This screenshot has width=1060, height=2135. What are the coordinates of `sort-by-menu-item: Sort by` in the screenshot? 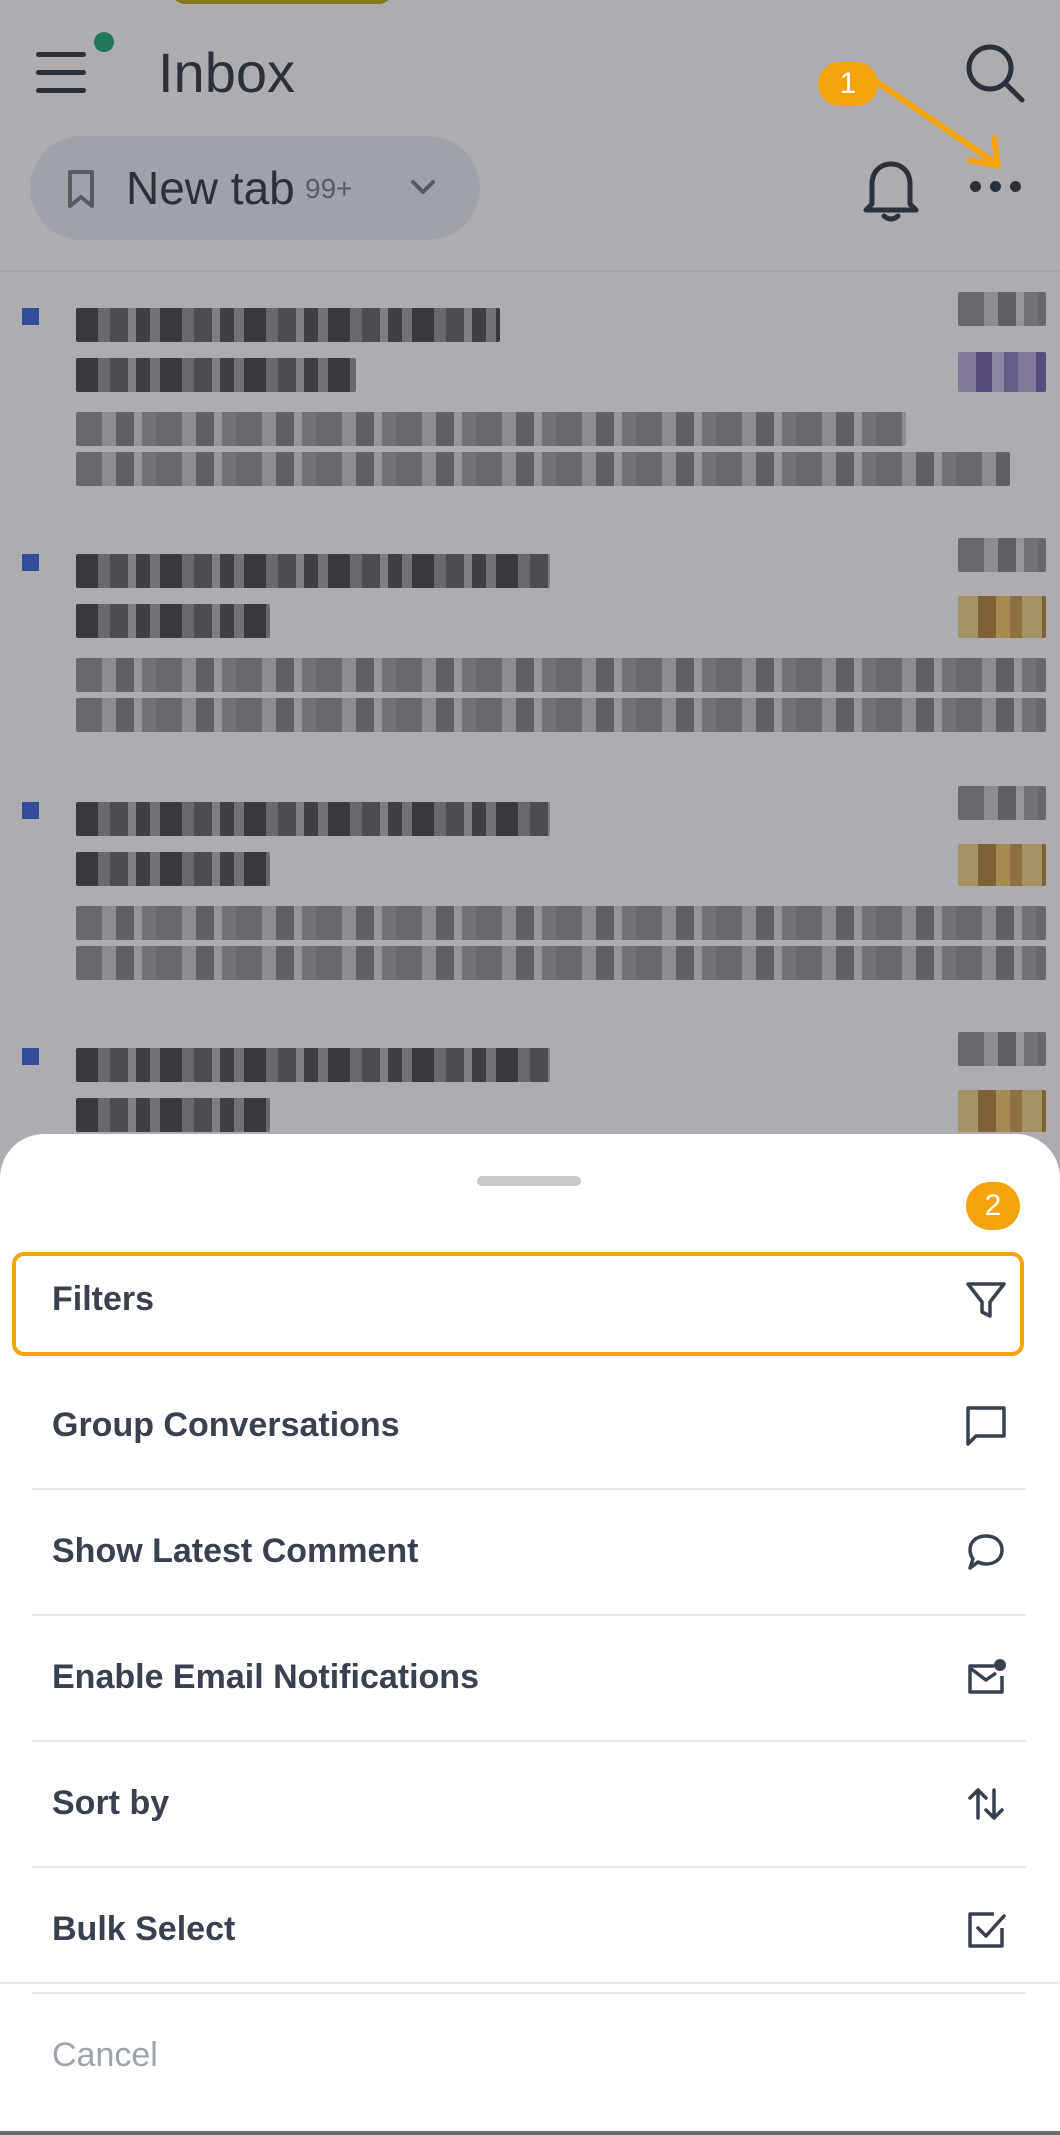 It's located at (529, 1805).